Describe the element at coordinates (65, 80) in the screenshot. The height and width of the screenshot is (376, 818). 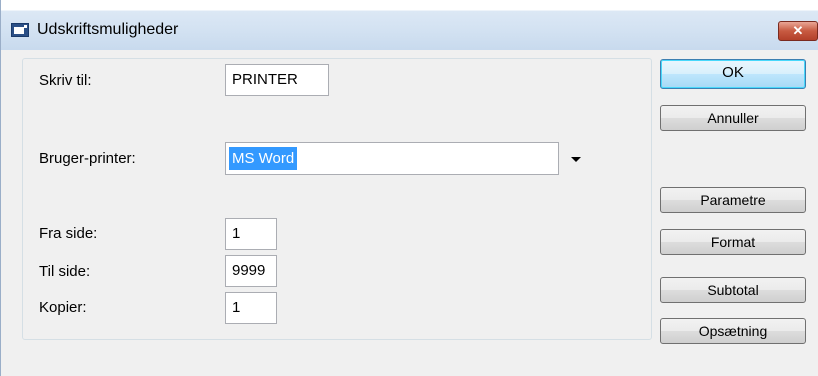
I see `write-to-label: Skriv til:` at that location.